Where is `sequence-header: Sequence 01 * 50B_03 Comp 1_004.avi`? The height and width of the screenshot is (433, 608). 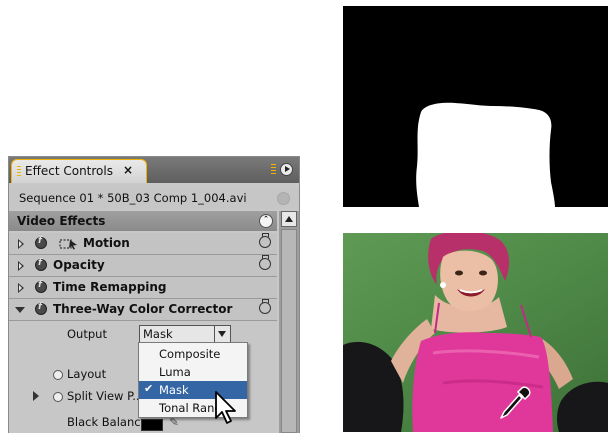
sequence-header: Sequence 01 * 50B_03 Comp 1_004.avi is located at coordinates (154, 198).